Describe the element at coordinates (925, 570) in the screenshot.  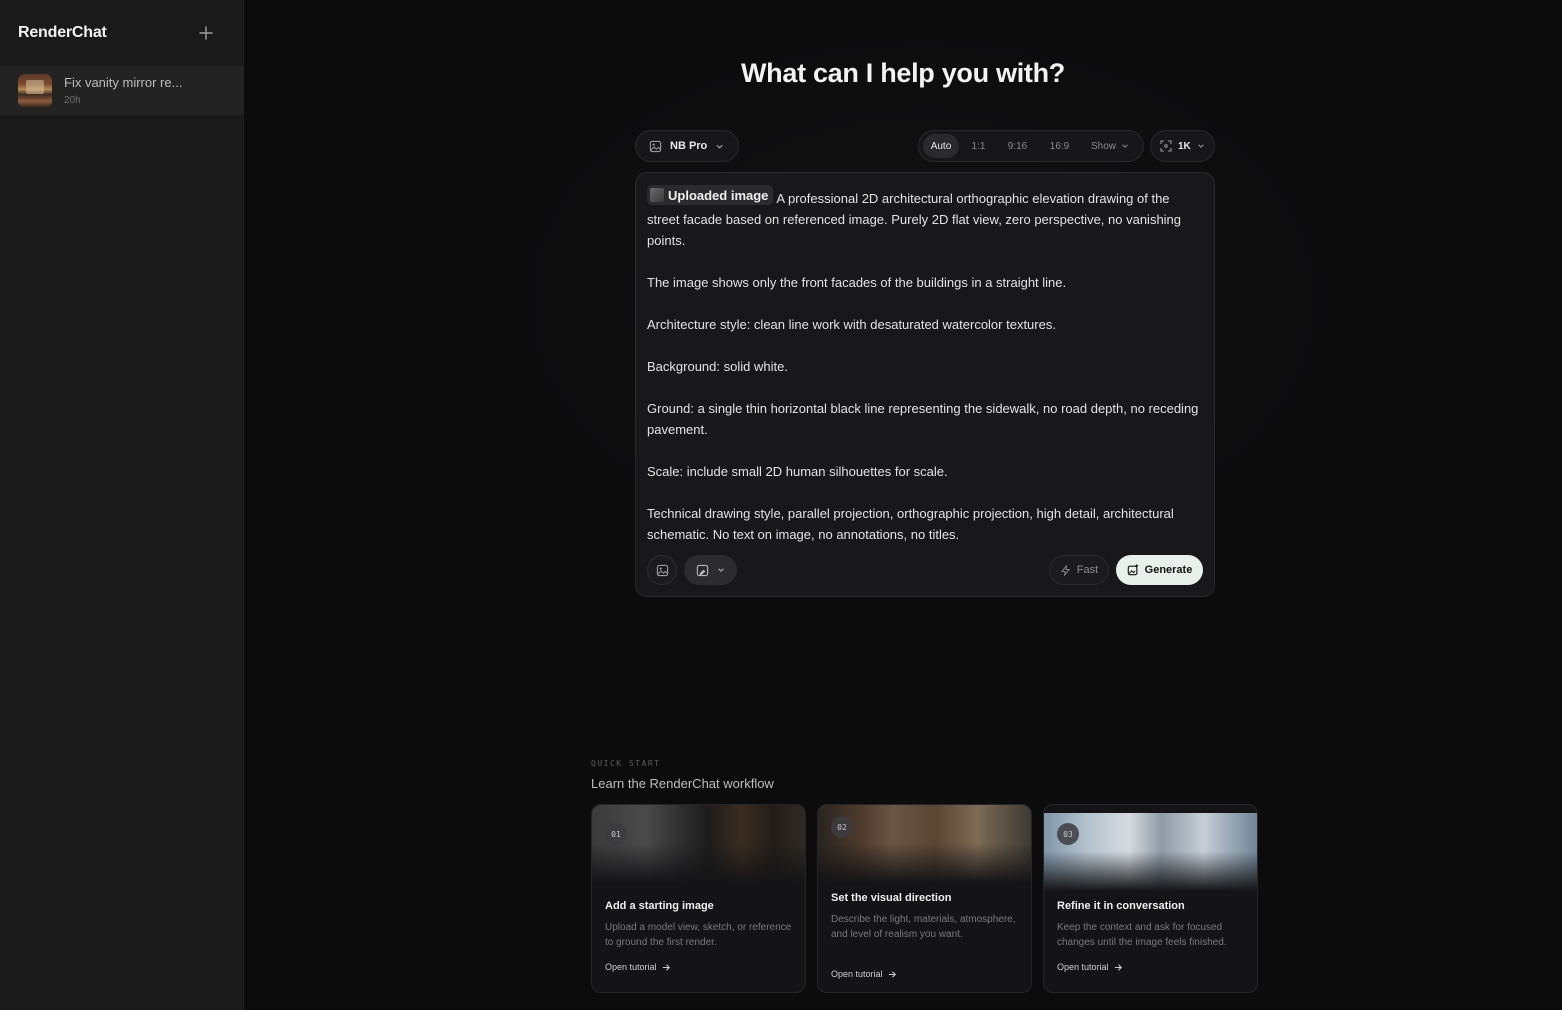
I see `prompt-toolbar: Fast Generate` at that location.